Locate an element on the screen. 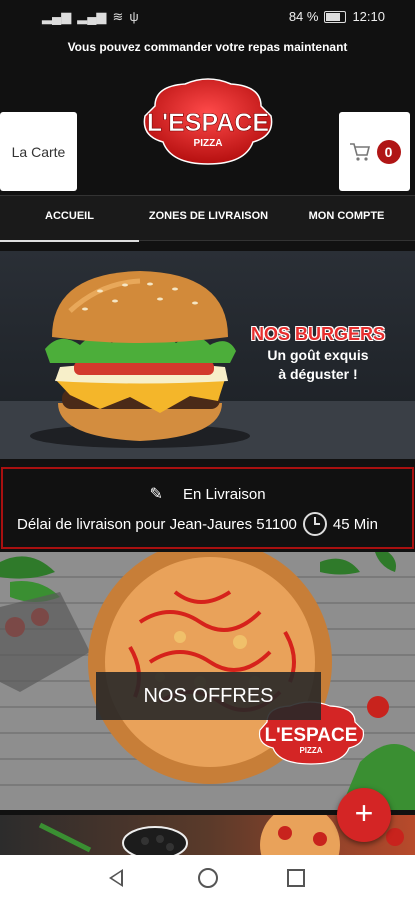 The image size is (415, 900). system-nav-bar is located at coordinates (207, 877).